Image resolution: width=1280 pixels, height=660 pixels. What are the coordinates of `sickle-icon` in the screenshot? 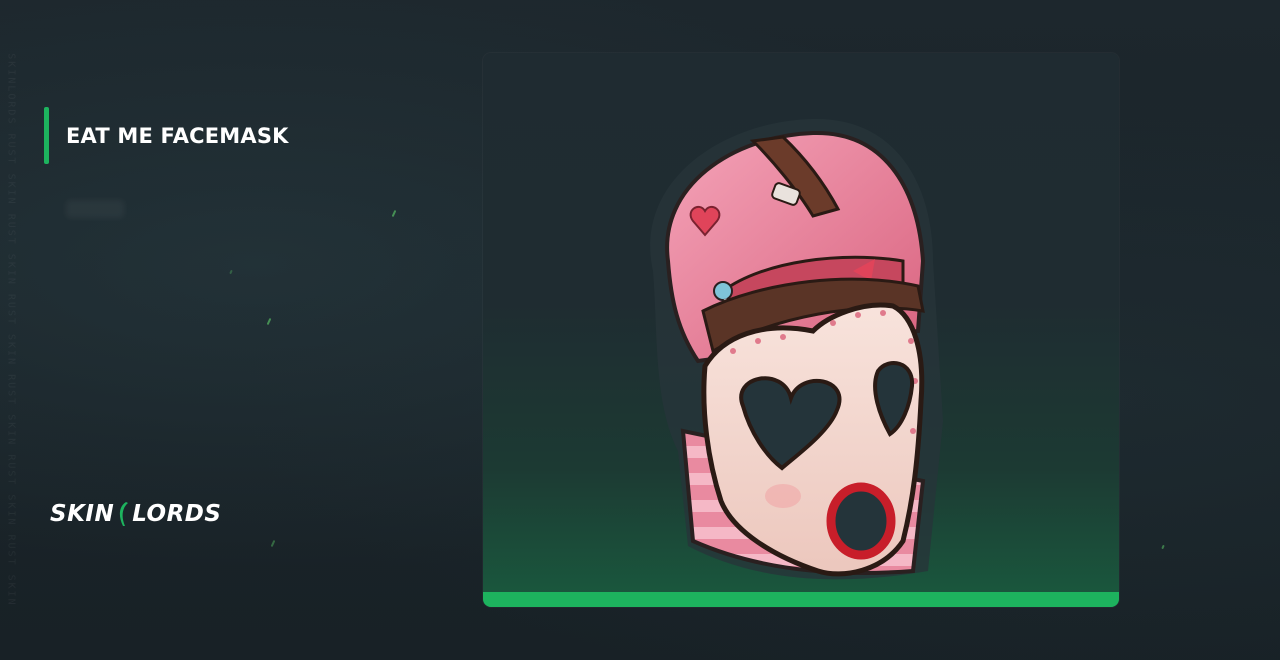 It's located at (124, 514).